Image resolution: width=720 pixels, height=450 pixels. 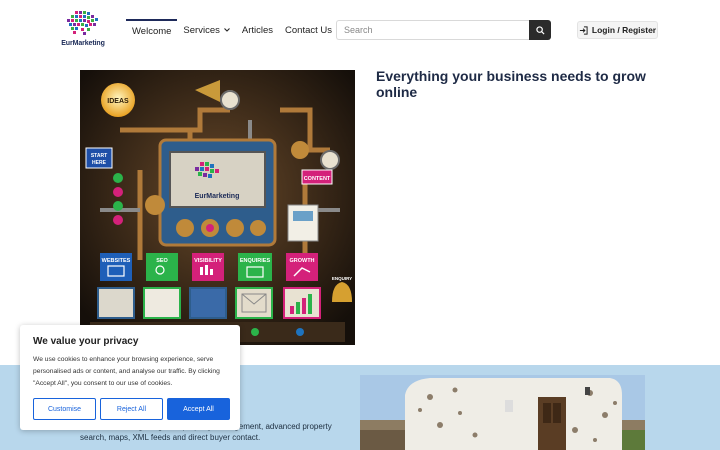 I want to click on main-nav: Welcome Services Articles Contact Us, so click(x=232, y=30).